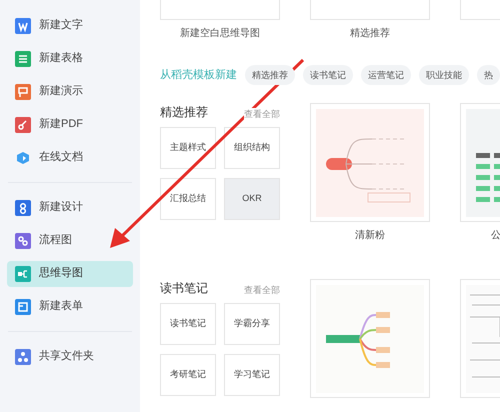 Image resolution: width=500 pixels, height=412 pixels. What do you see at coordinates (23, 208) in the screenshot?
I see `design-icon` at bounding box center [23, 208].